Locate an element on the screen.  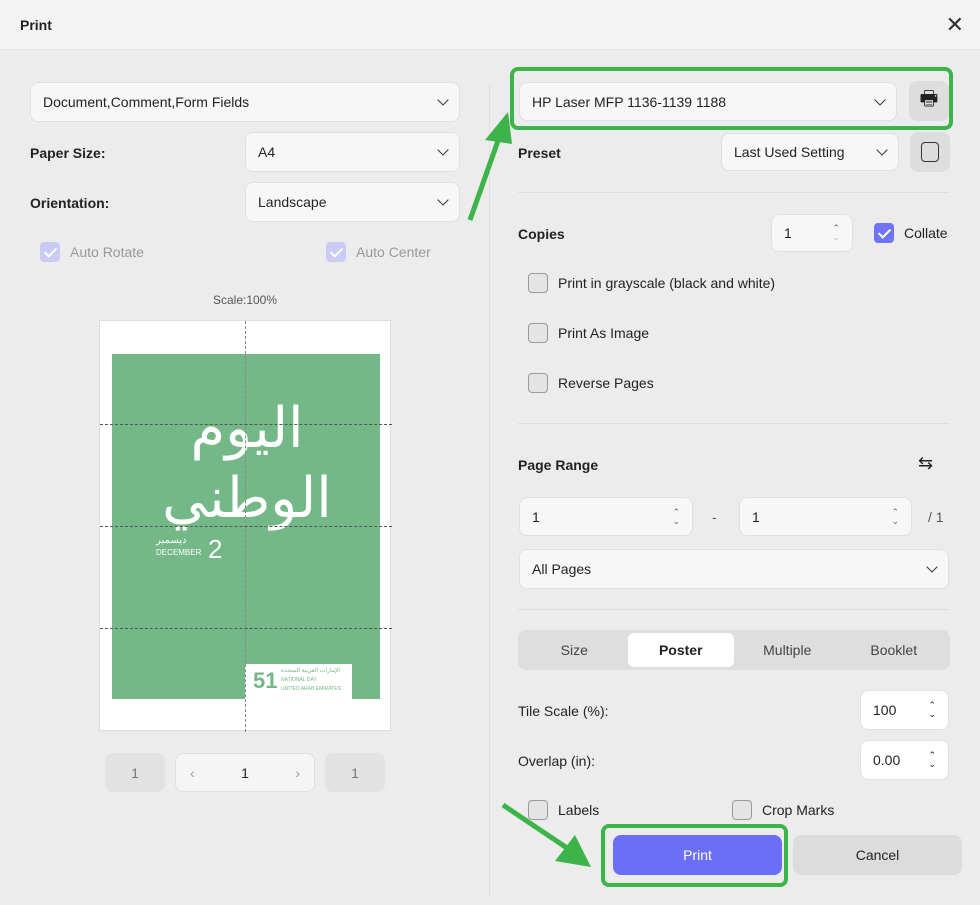
print-as-image-label: Print As Image is located at coordinates (604, 333).